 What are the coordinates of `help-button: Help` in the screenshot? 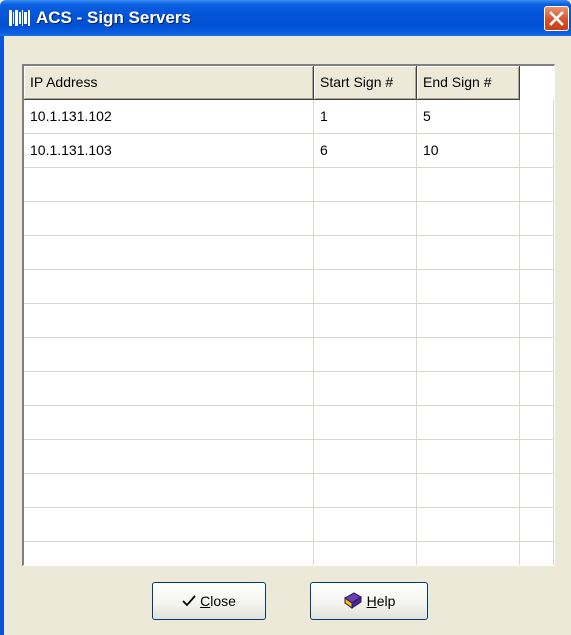 It's located at (369, 601).